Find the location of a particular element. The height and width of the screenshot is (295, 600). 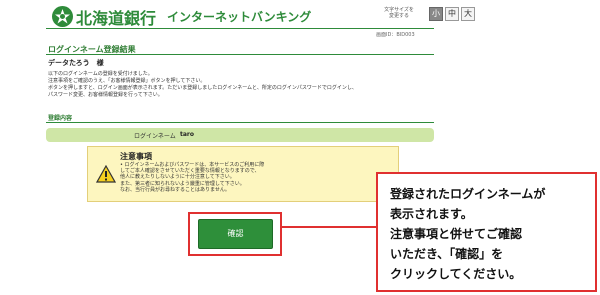

warning-icon is located at coordinates (106, 175).